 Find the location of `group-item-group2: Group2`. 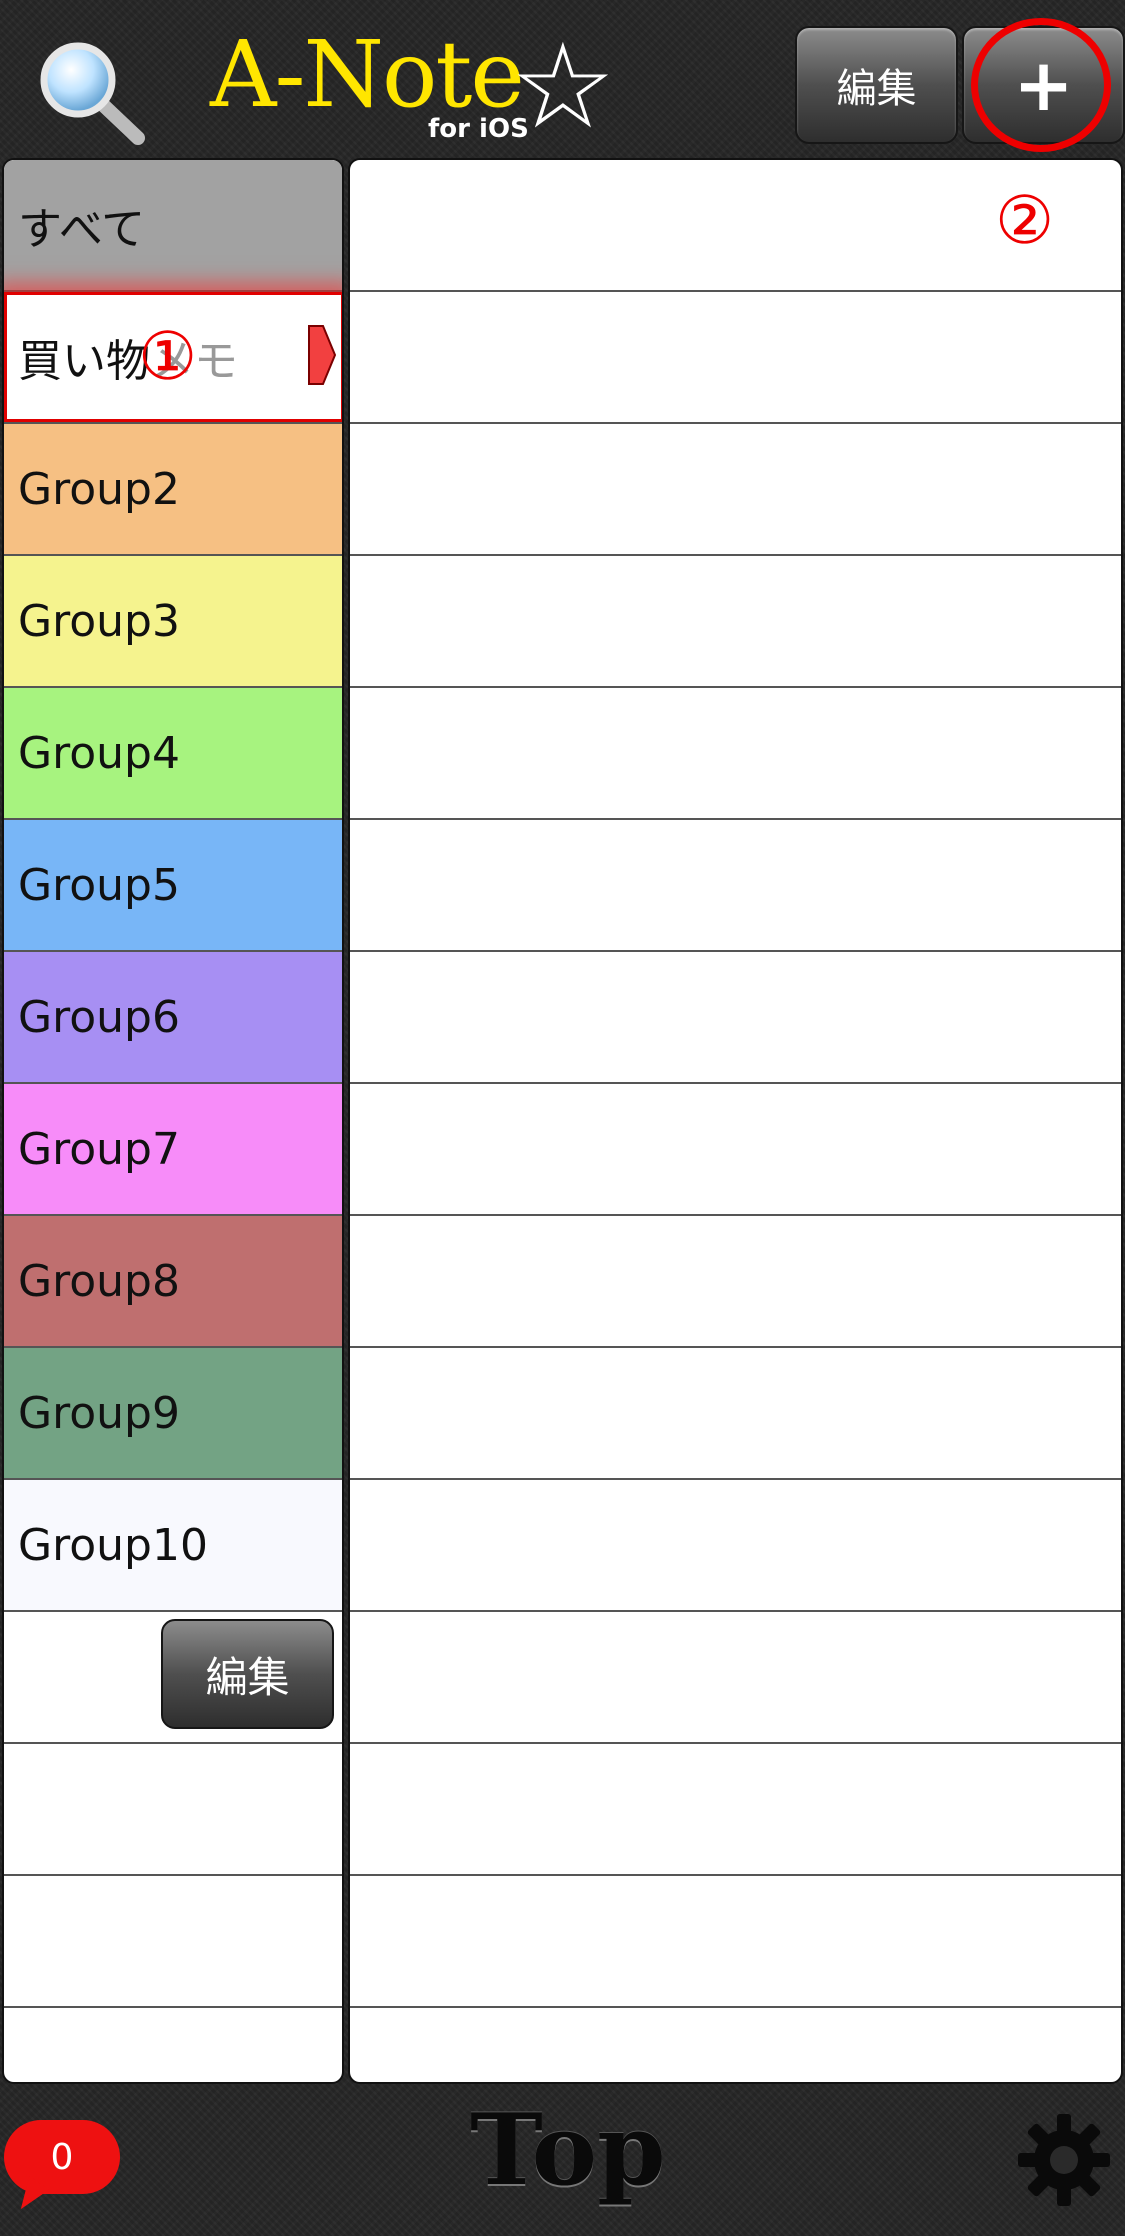

group-item-group2: Group2 is located at coordinates (173, 490).